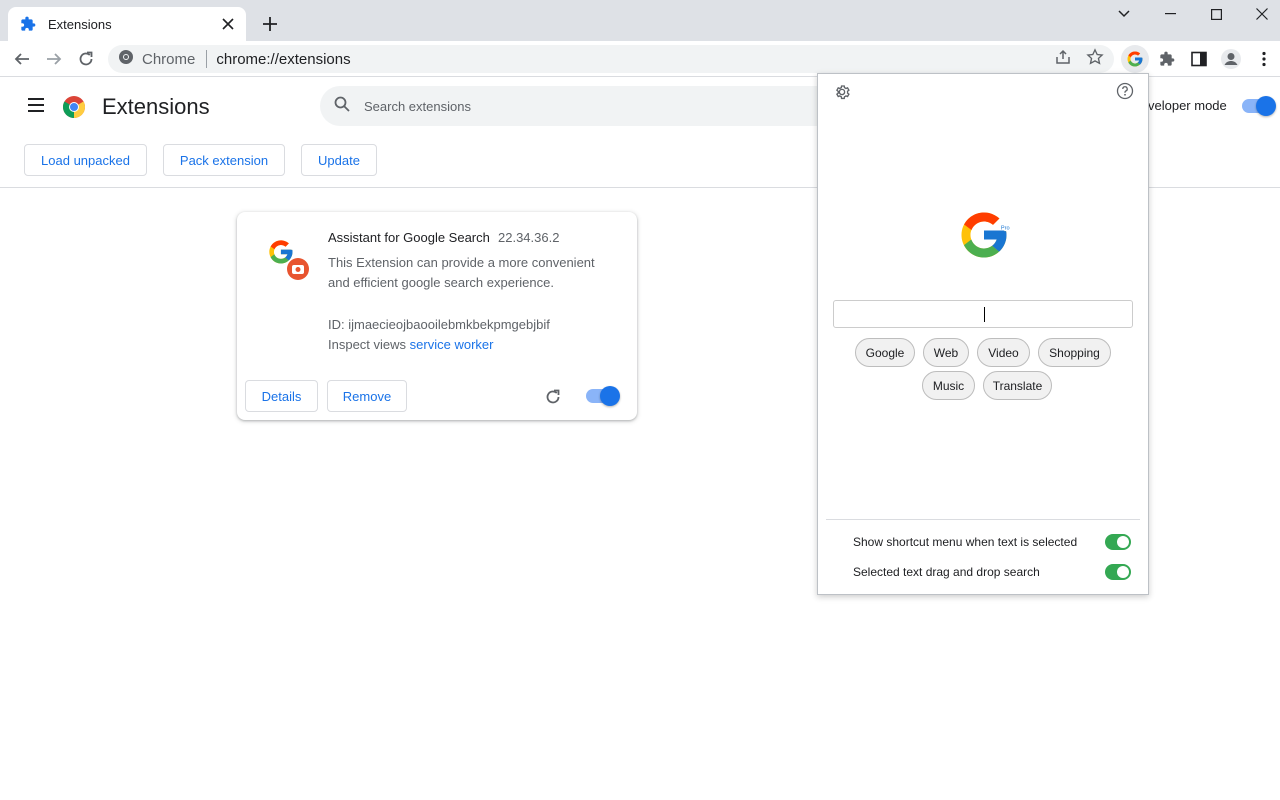  What do you see at coordinates (1074, 352) in the screenshot?
I see `chip-shopping: Shopping` at bounding box center [1074, 352].